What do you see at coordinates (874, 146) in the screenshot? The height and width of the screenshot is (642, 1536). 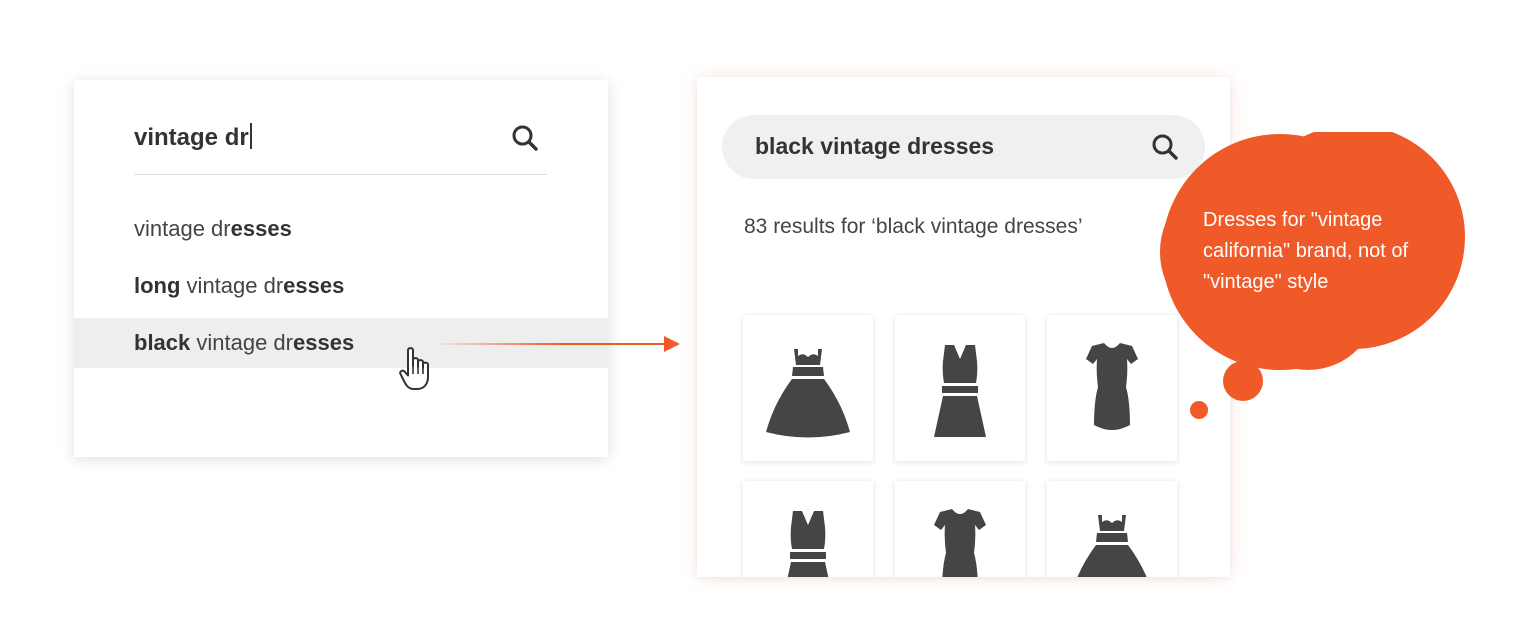 I see `search-query: black vintage dresses` at bounding box center [874, 146].